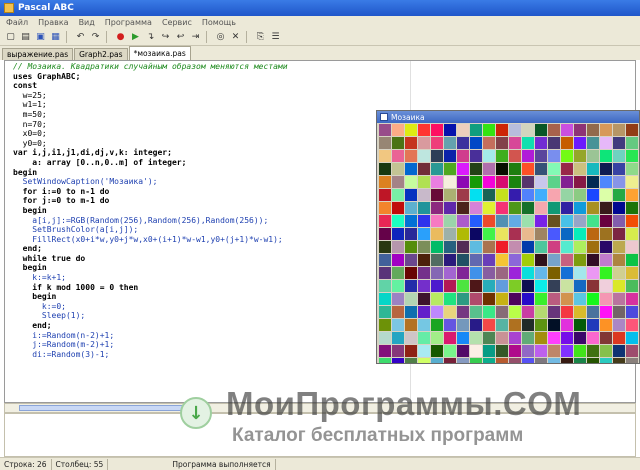 Image resolution: width=640 pixels, height=470 pixels. Describe the element at coordinates (80, 37) in the screenshot. I see `undo-icon: ↶` at that location.